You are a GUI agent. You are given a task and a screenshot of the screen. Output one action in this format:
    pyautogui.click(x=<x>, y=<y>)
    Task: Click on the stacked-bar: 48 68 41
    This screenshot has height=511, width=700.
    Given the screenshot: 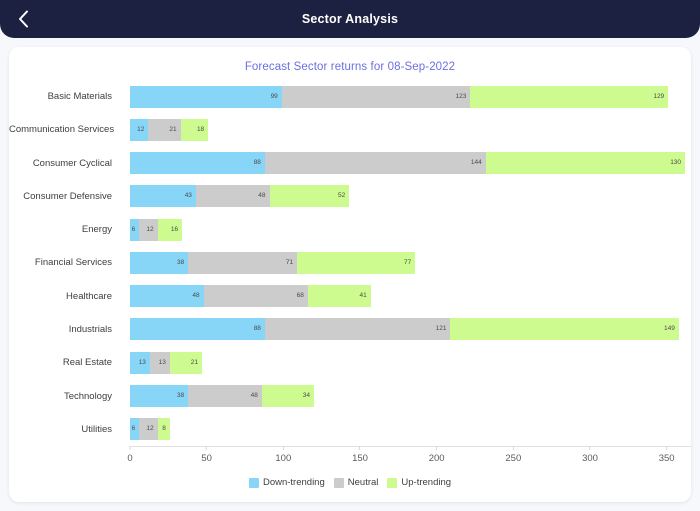 What is the action you would take?
    pyautogui.click(x=250, y=296)
    